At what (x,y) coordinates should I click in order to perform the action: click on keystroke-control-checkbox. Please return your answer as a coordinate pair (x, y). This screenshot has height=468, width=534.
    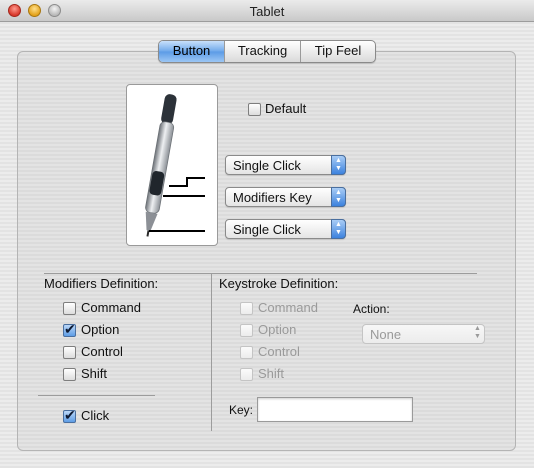
    Looking at the image, I should click on (246, 352).